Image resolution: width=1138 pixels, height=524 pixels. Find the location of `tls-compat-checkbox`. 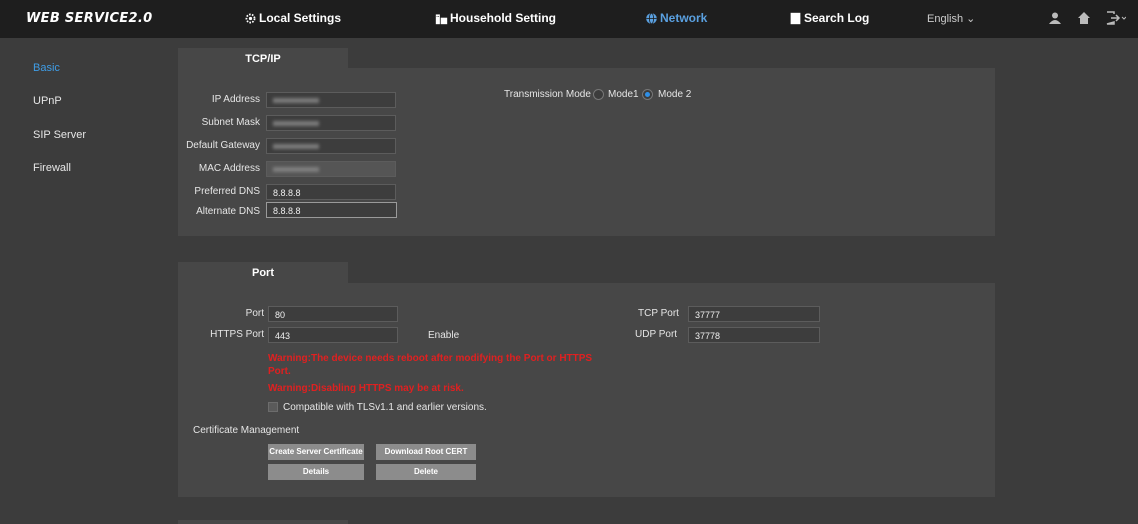

tls-compat-checkbox is located at coordinates (273, 407).